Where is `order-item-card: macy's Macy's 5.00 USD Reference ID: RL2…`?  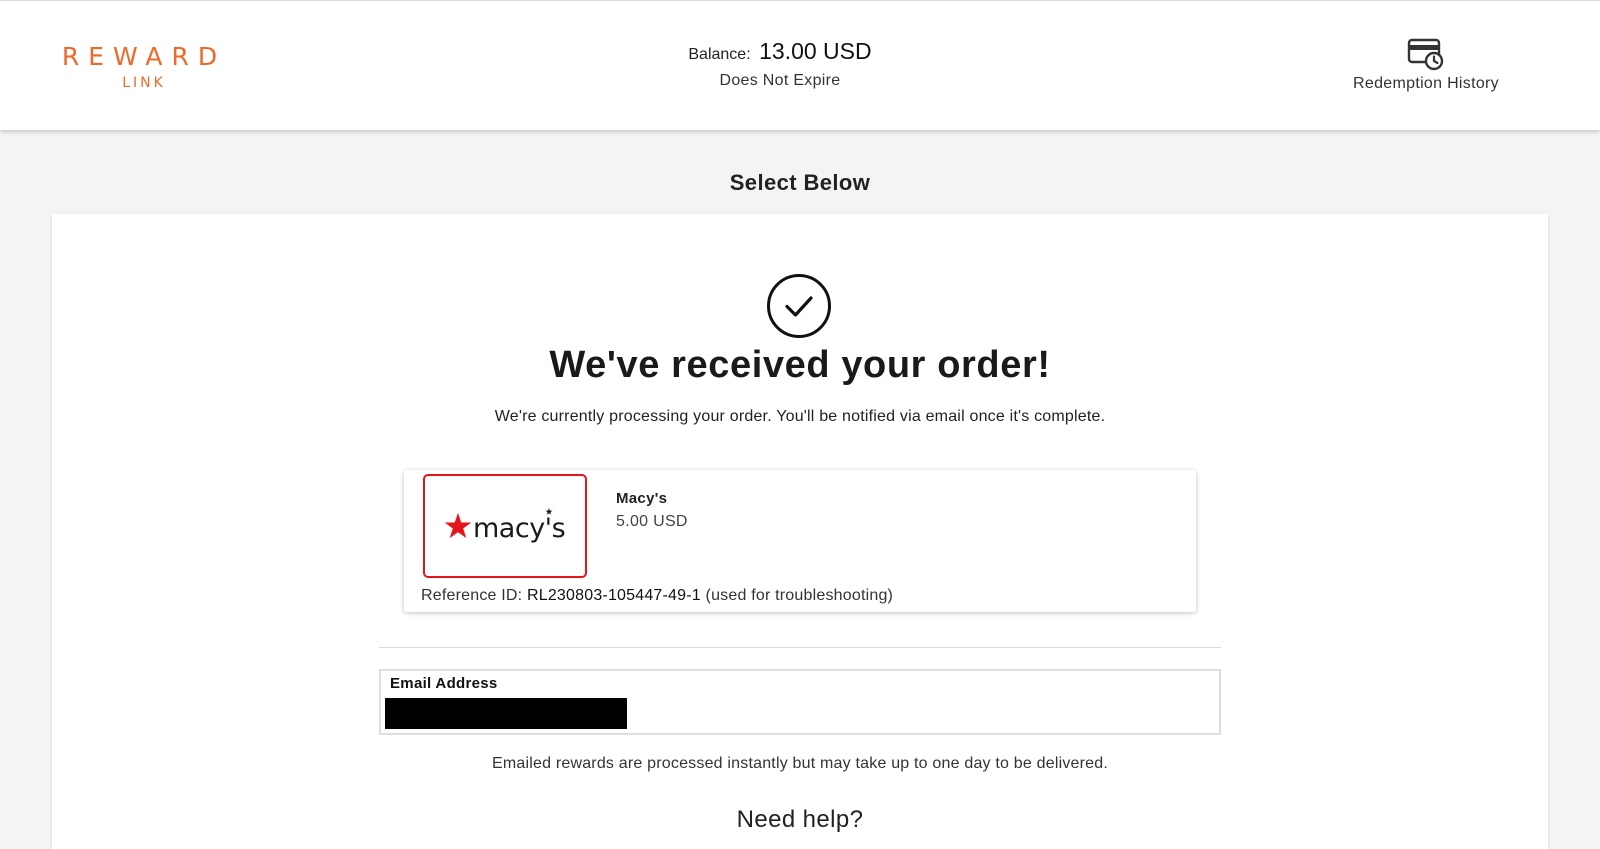
order-item-card: macy's Macy's 5.00 USD Reference ID: RL2… is located at coordinates (800, 541).